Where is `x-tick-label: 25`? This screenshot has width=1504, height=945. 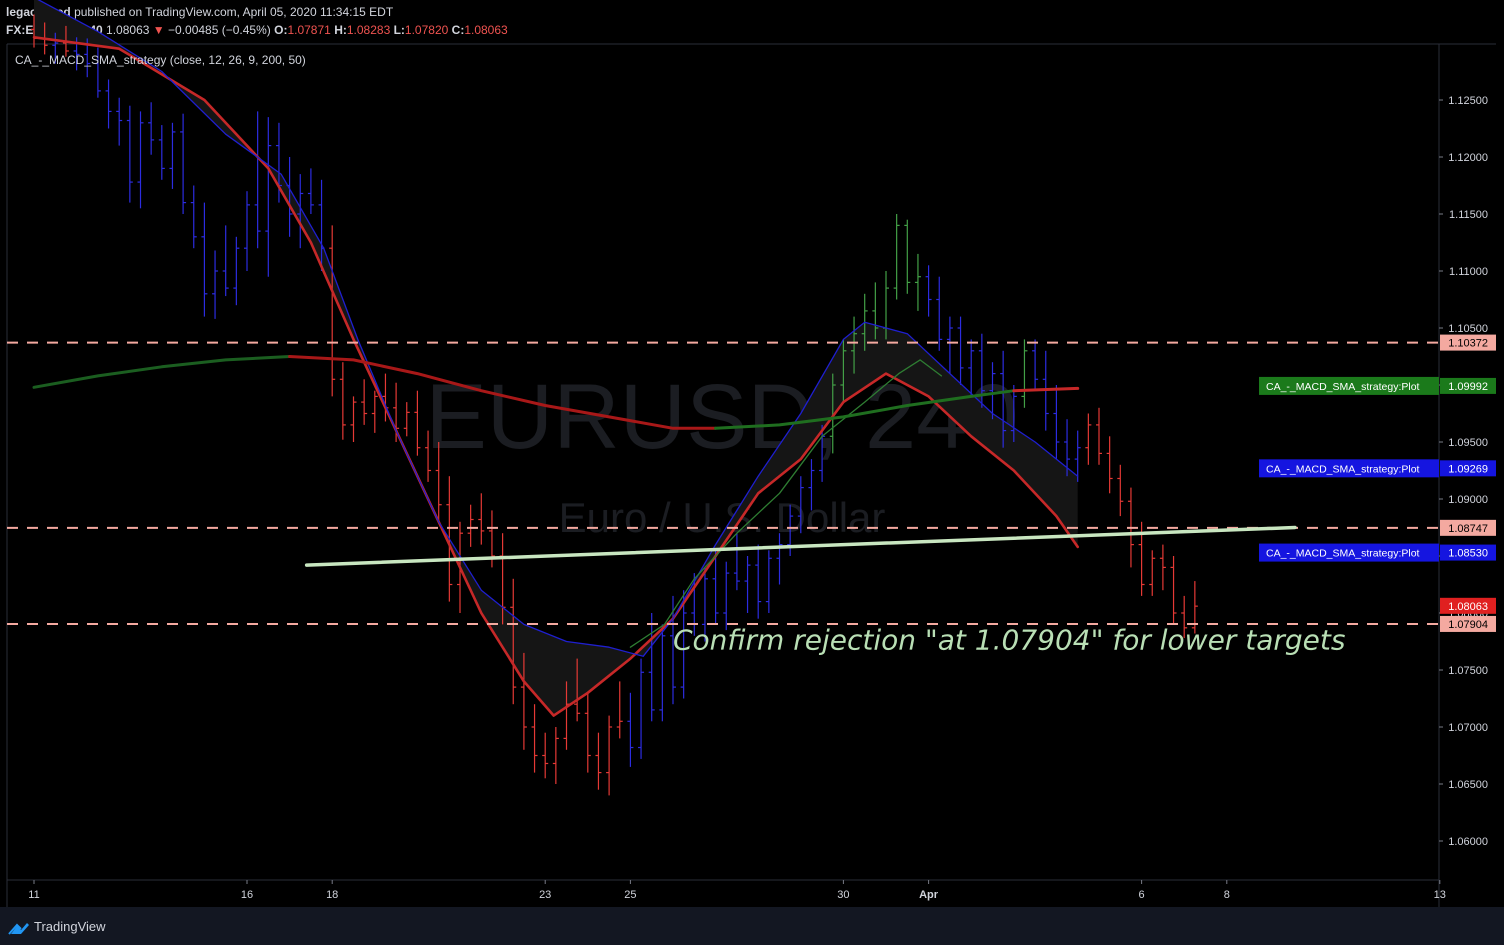 x-tick-label: 25 is located at coordinates (630, 895).